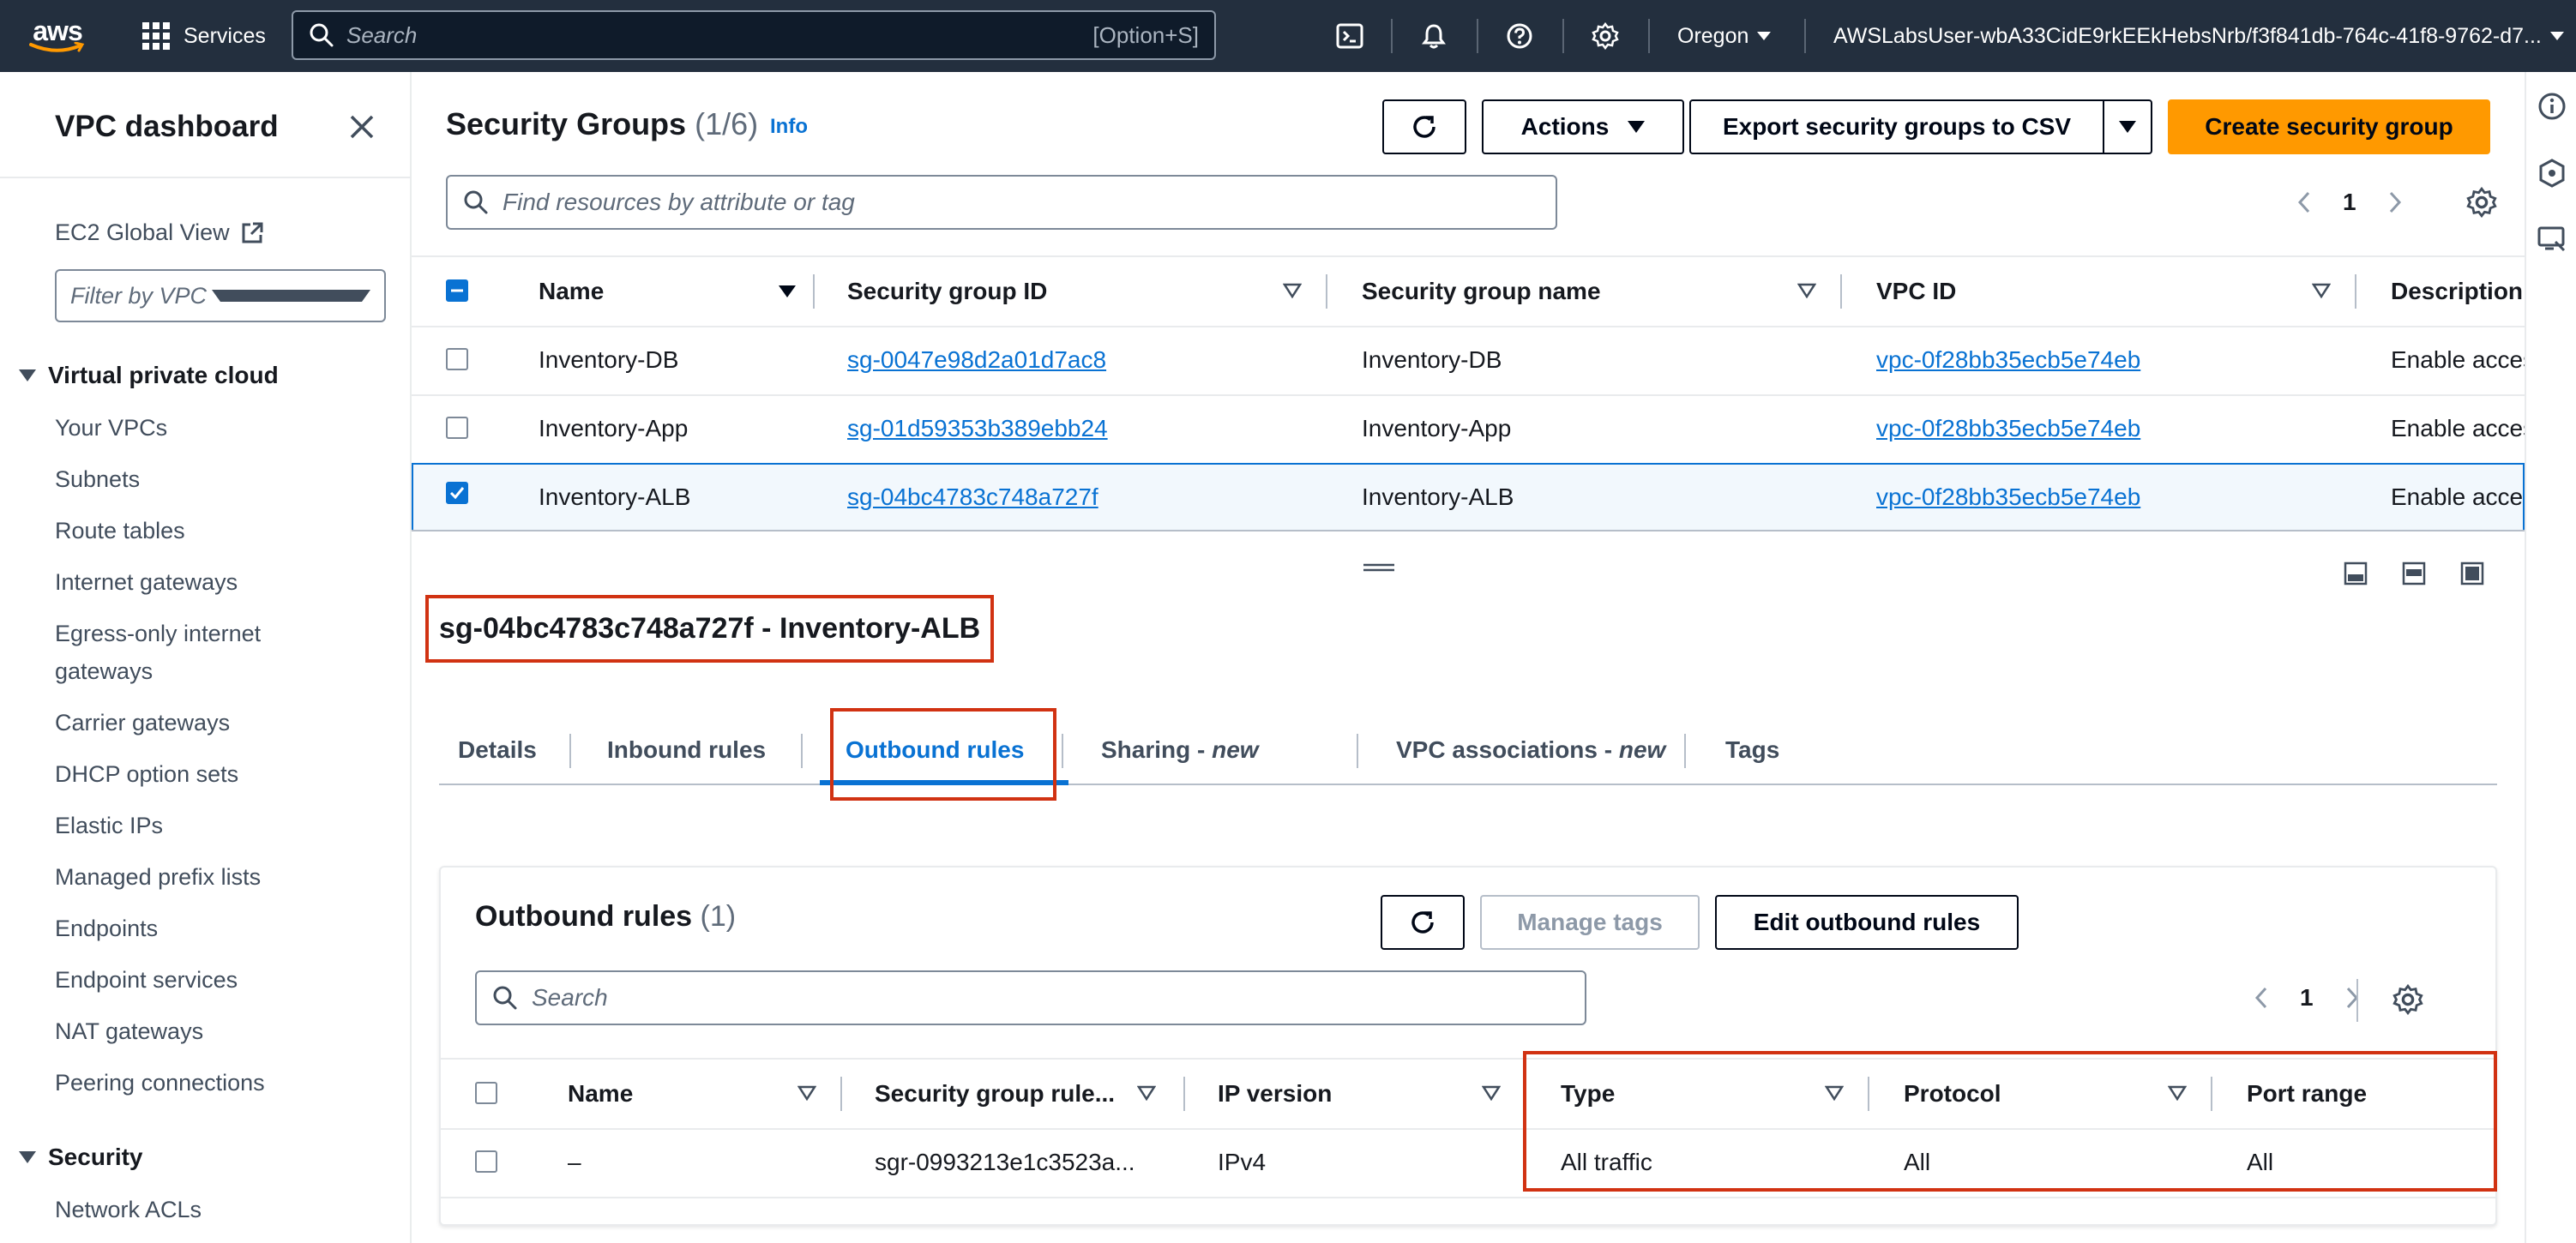  I want to click on panel-full-icon, so click(2472, 573).